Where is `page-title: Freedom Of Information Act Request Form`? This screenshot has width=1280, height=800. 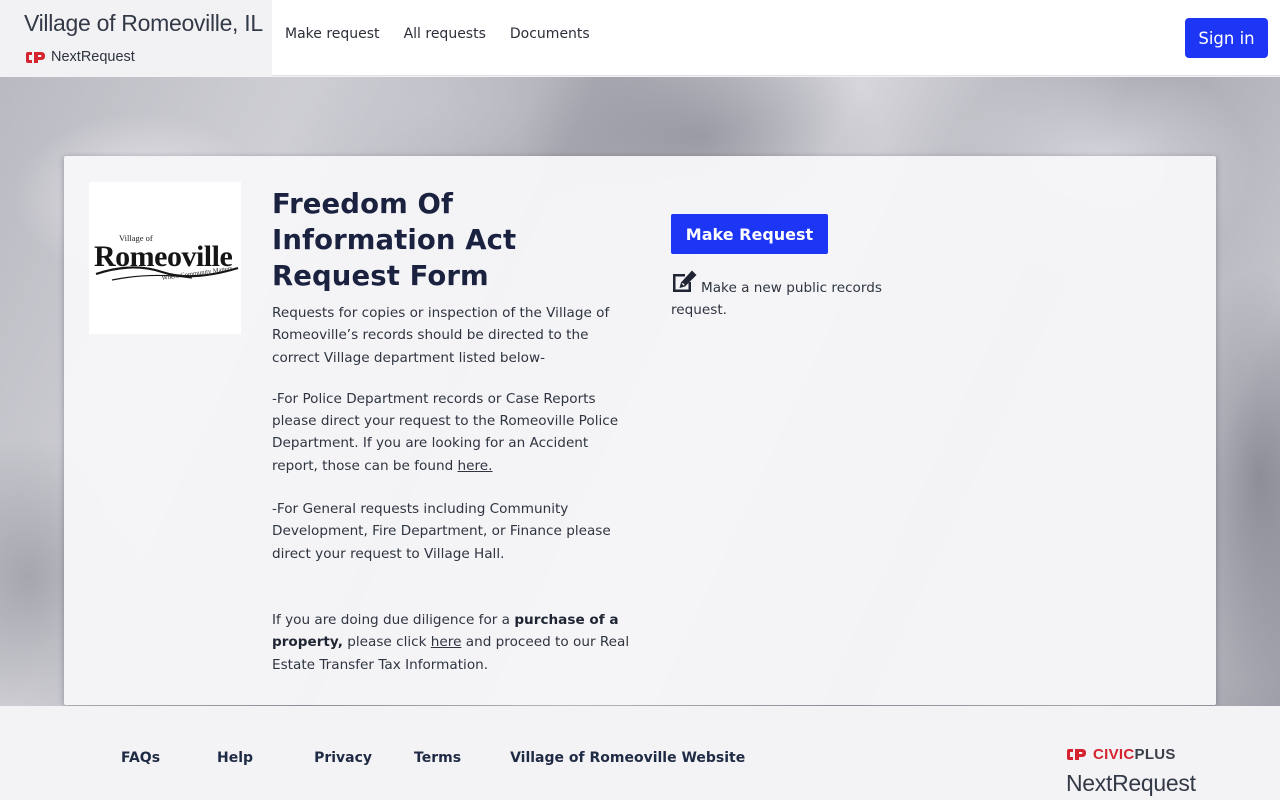 page-title: Freedom Of Information Act Request Form is located at coordinates (394, 240).